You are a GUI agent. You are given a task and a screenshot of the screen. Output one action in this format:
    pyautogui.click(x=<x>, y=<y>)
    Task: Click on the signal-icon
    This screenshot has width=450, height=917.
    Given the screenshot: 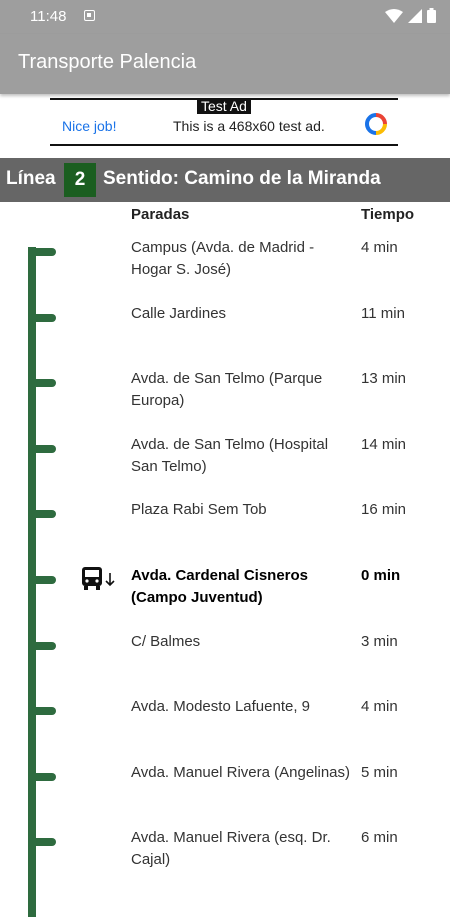 What is the action you would take?
    pyautogui.click(x=415, y=15)
    